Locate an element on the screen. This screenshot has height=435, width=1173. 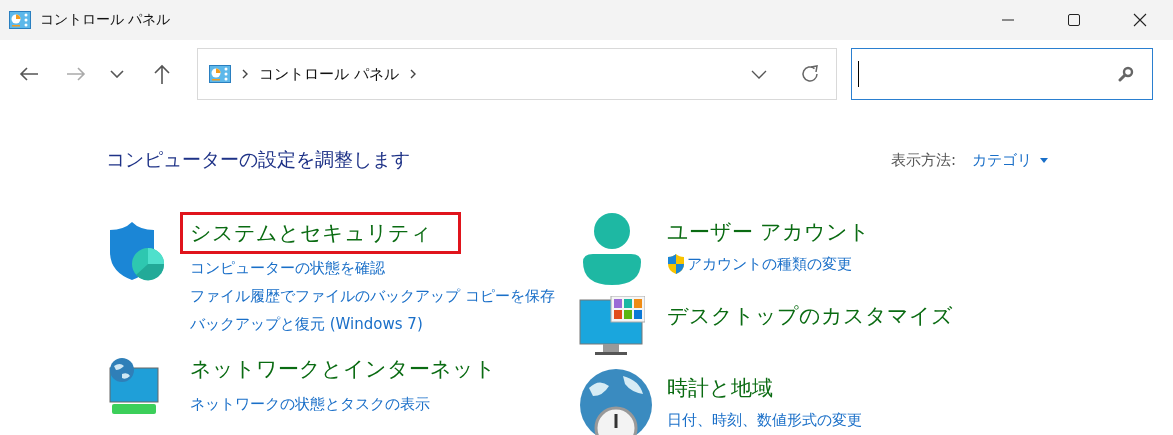
task-link: ネットワークの状態とタスクの表示 is located at coordinates (310, 404).